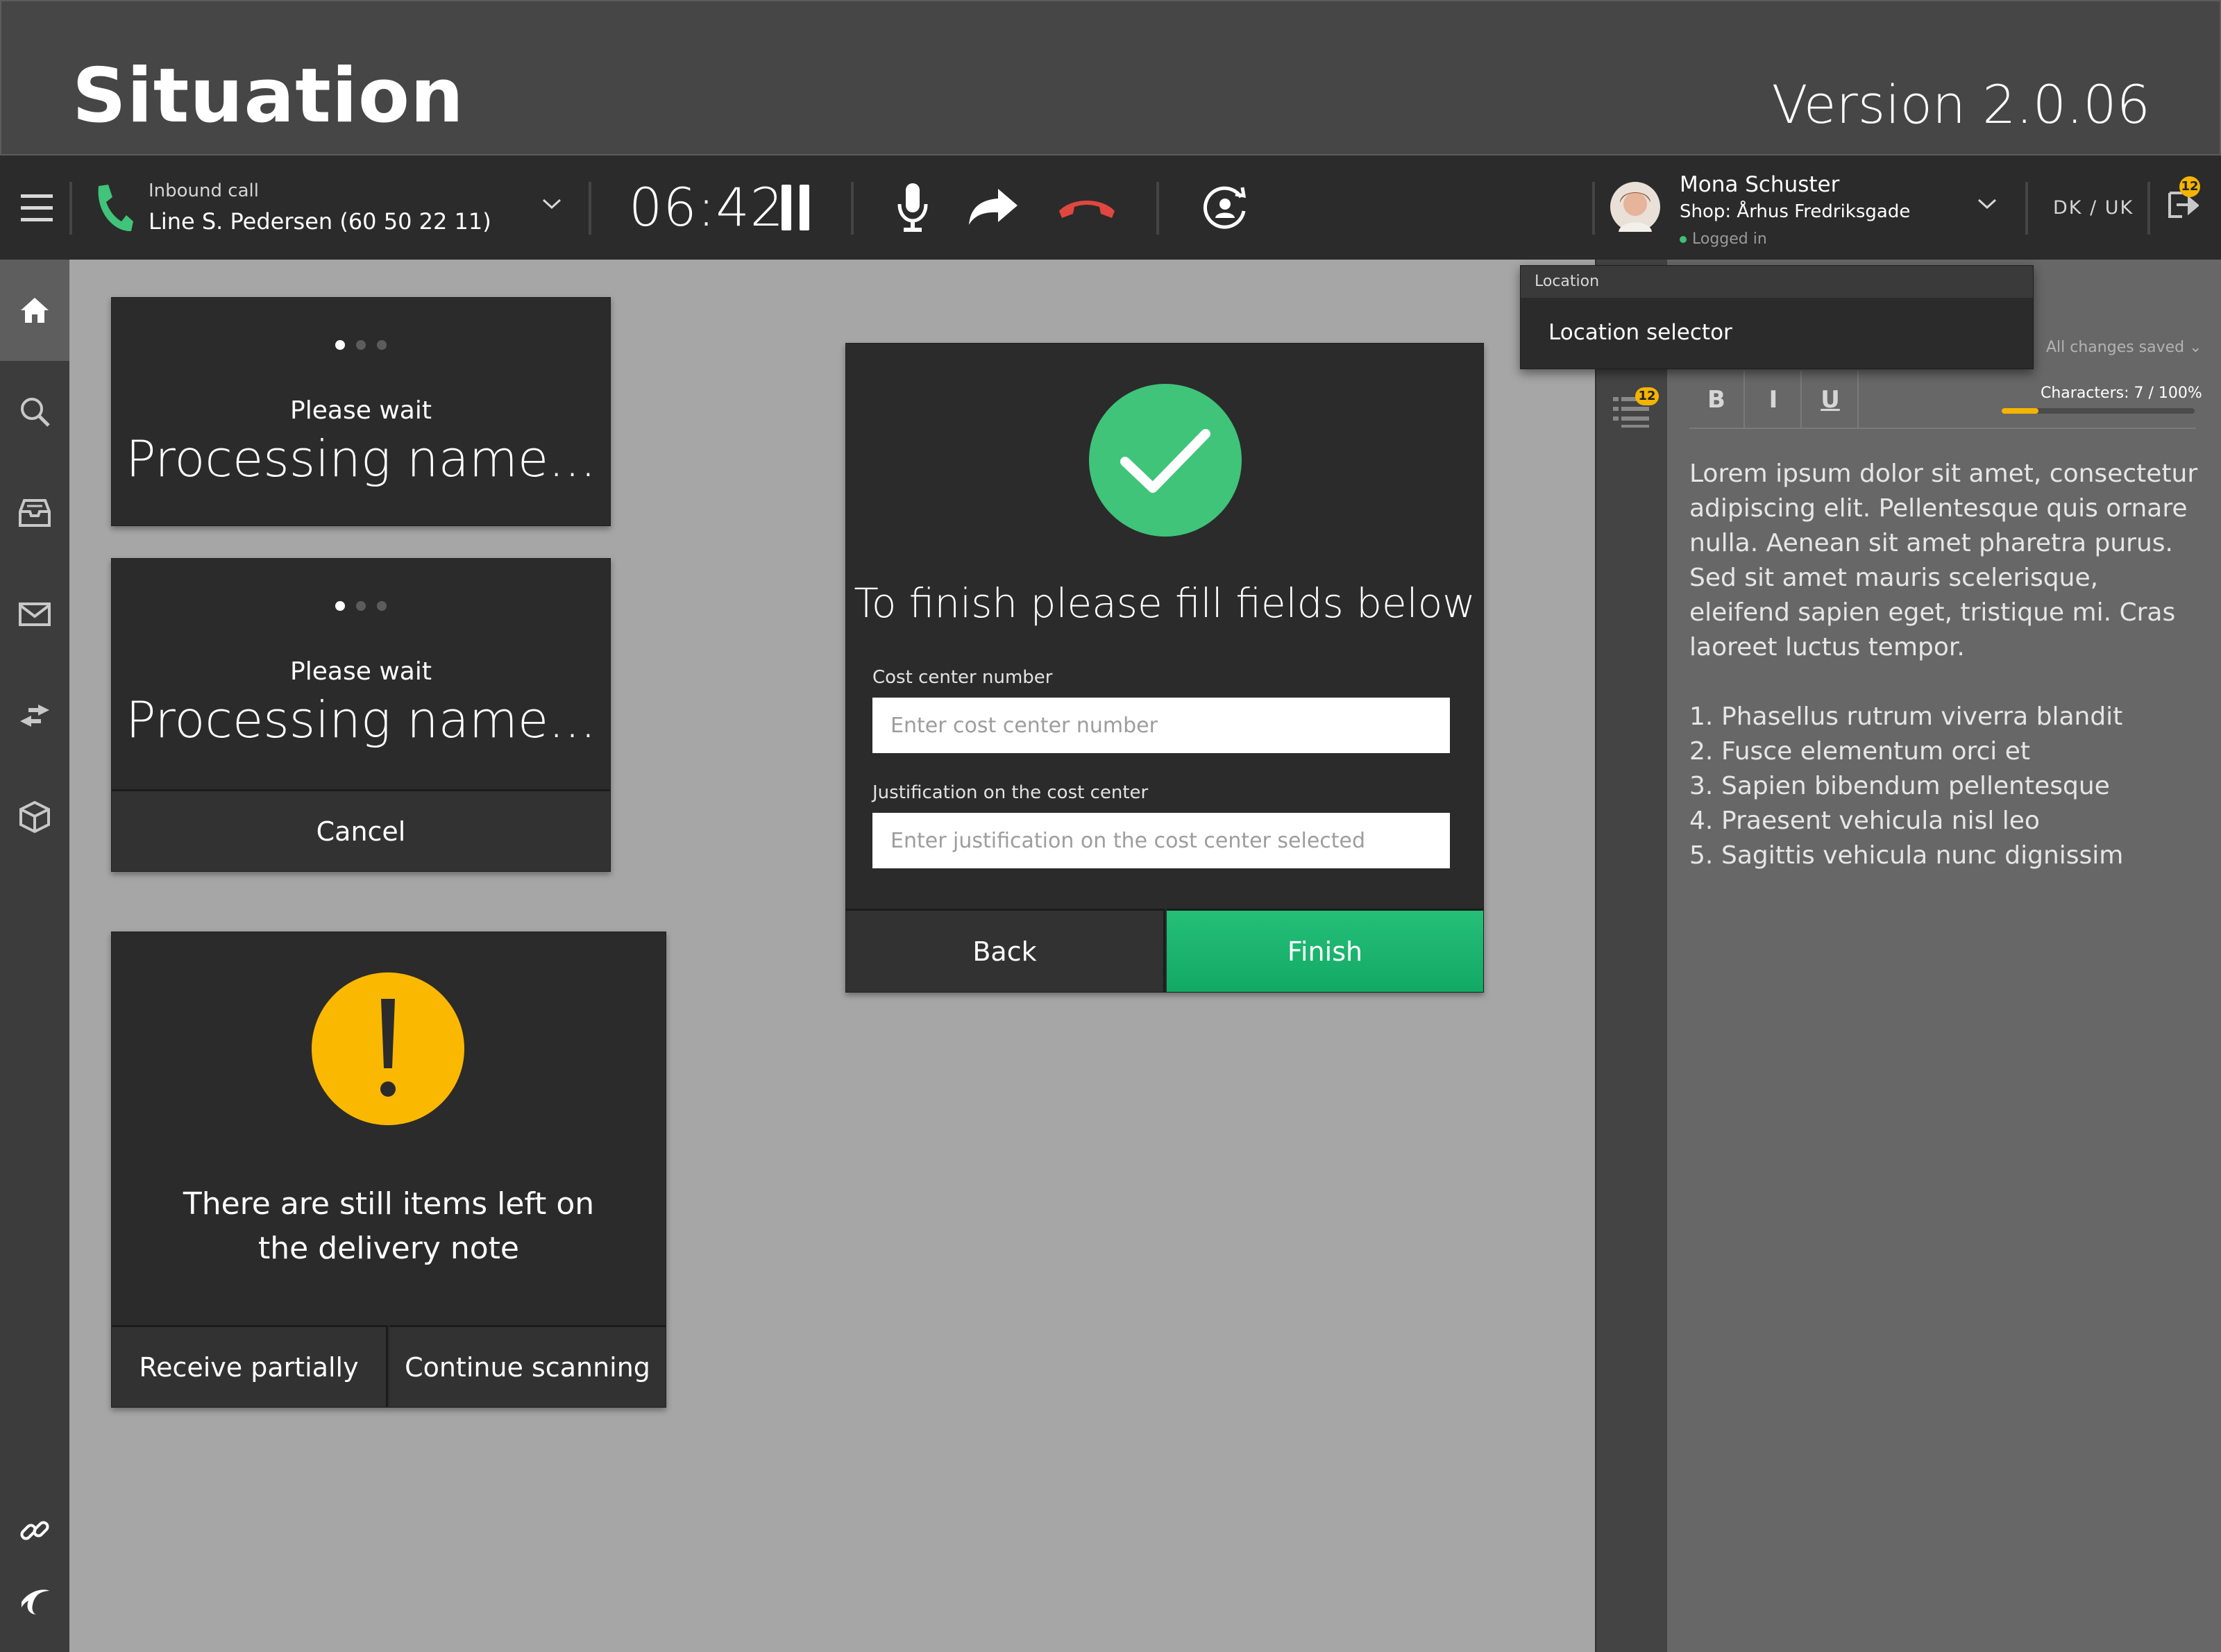 This screenshot has height=1652, width=2221. Describe the element at coordinates (1717, 400) in the screenshot. I see `bold-button: B` at that location.